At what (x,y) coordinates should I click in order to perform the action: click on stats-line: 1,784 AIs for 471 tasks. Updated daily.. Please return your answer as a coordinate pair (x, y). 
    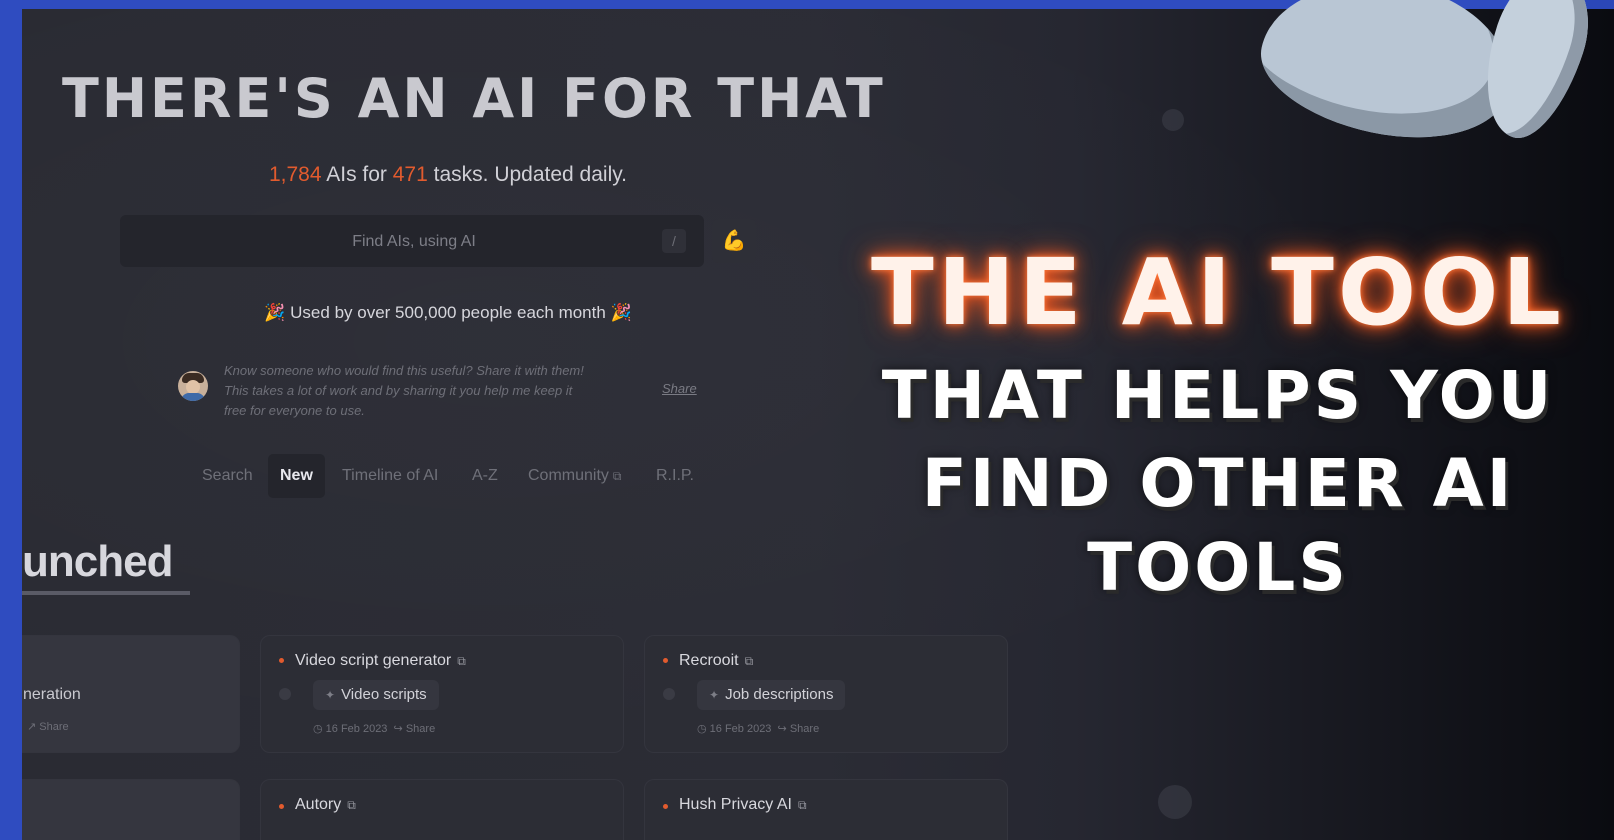
    Looking at the image, I should click on (448, 174).